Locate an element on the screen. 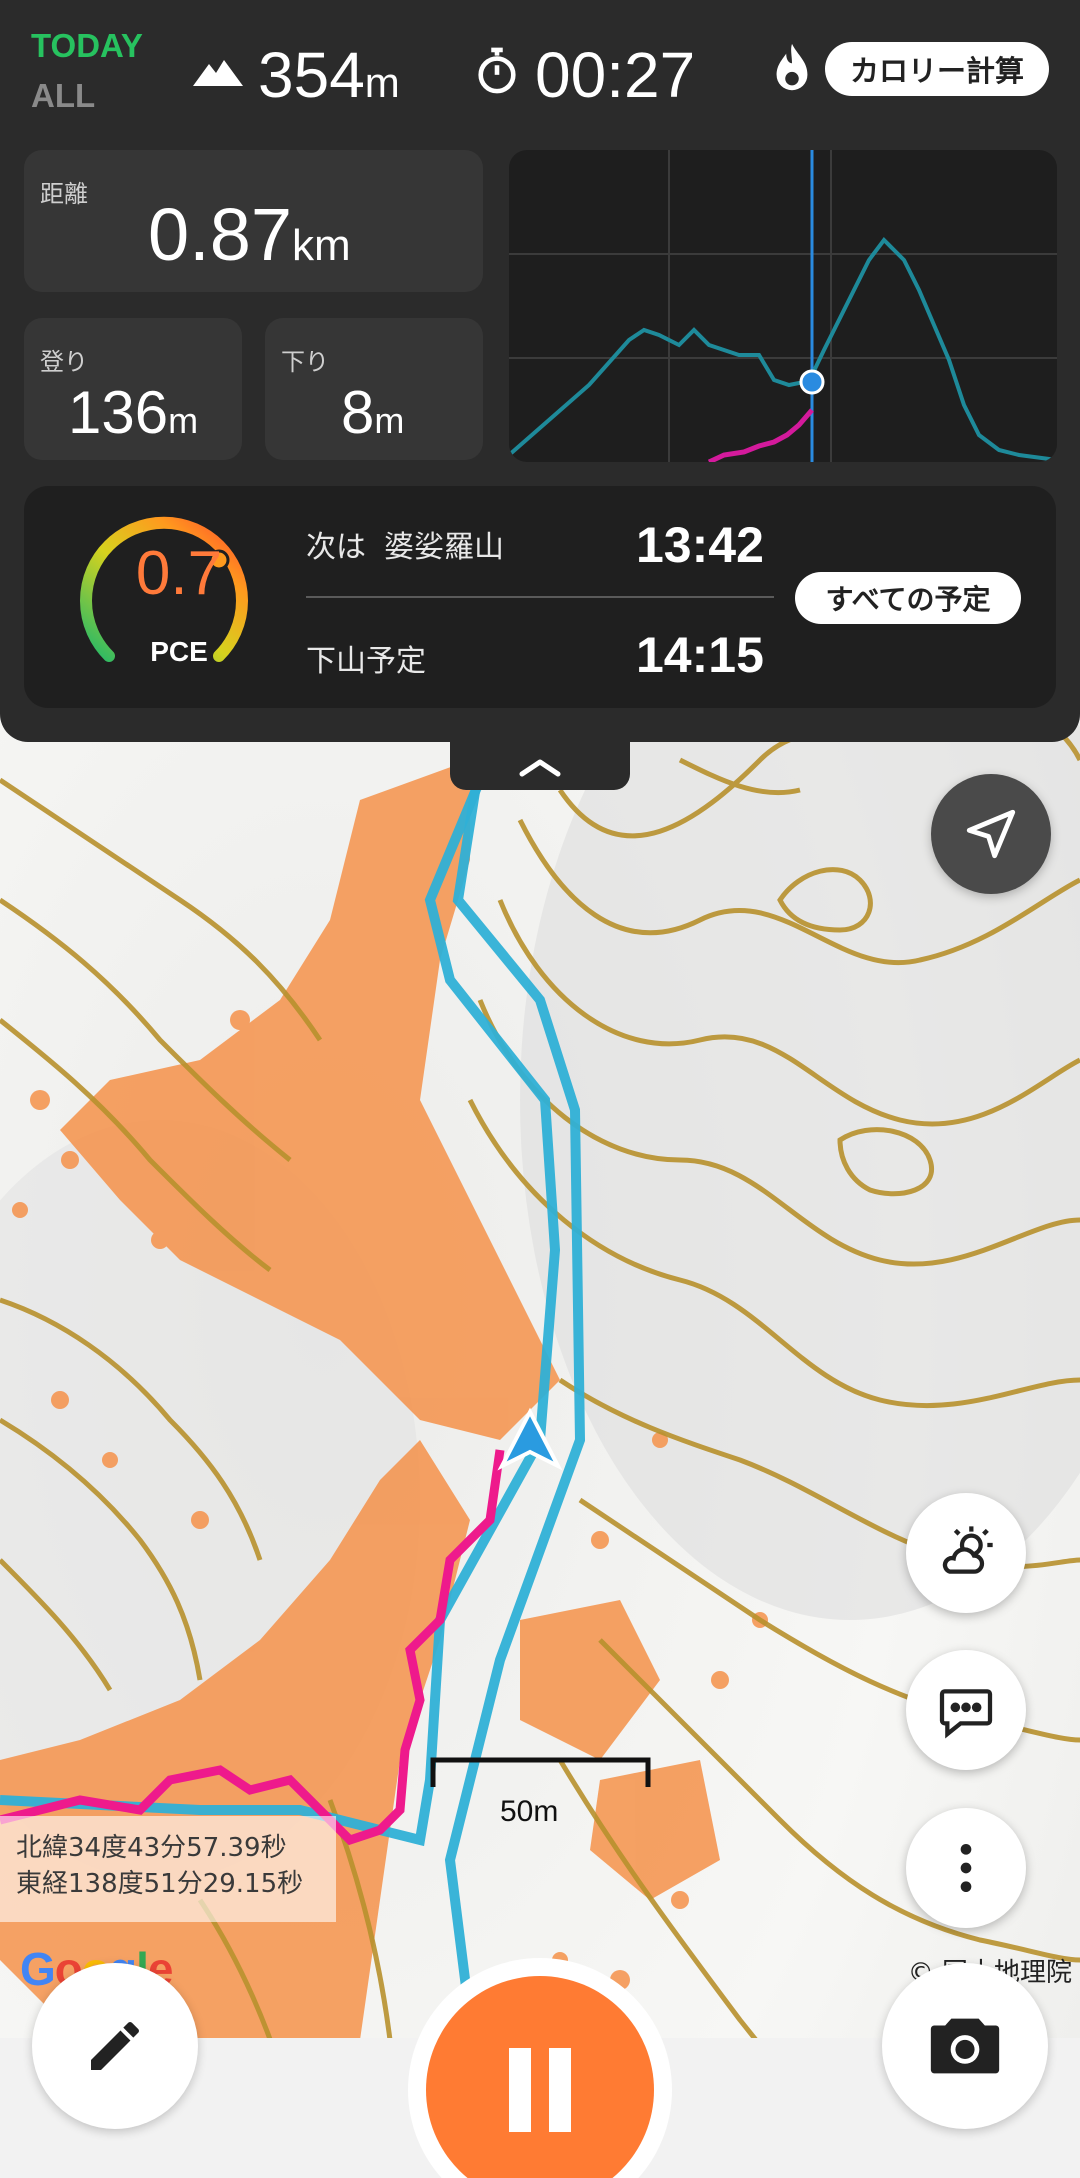  walked-elevation-line is located at coordinates (760, 435).